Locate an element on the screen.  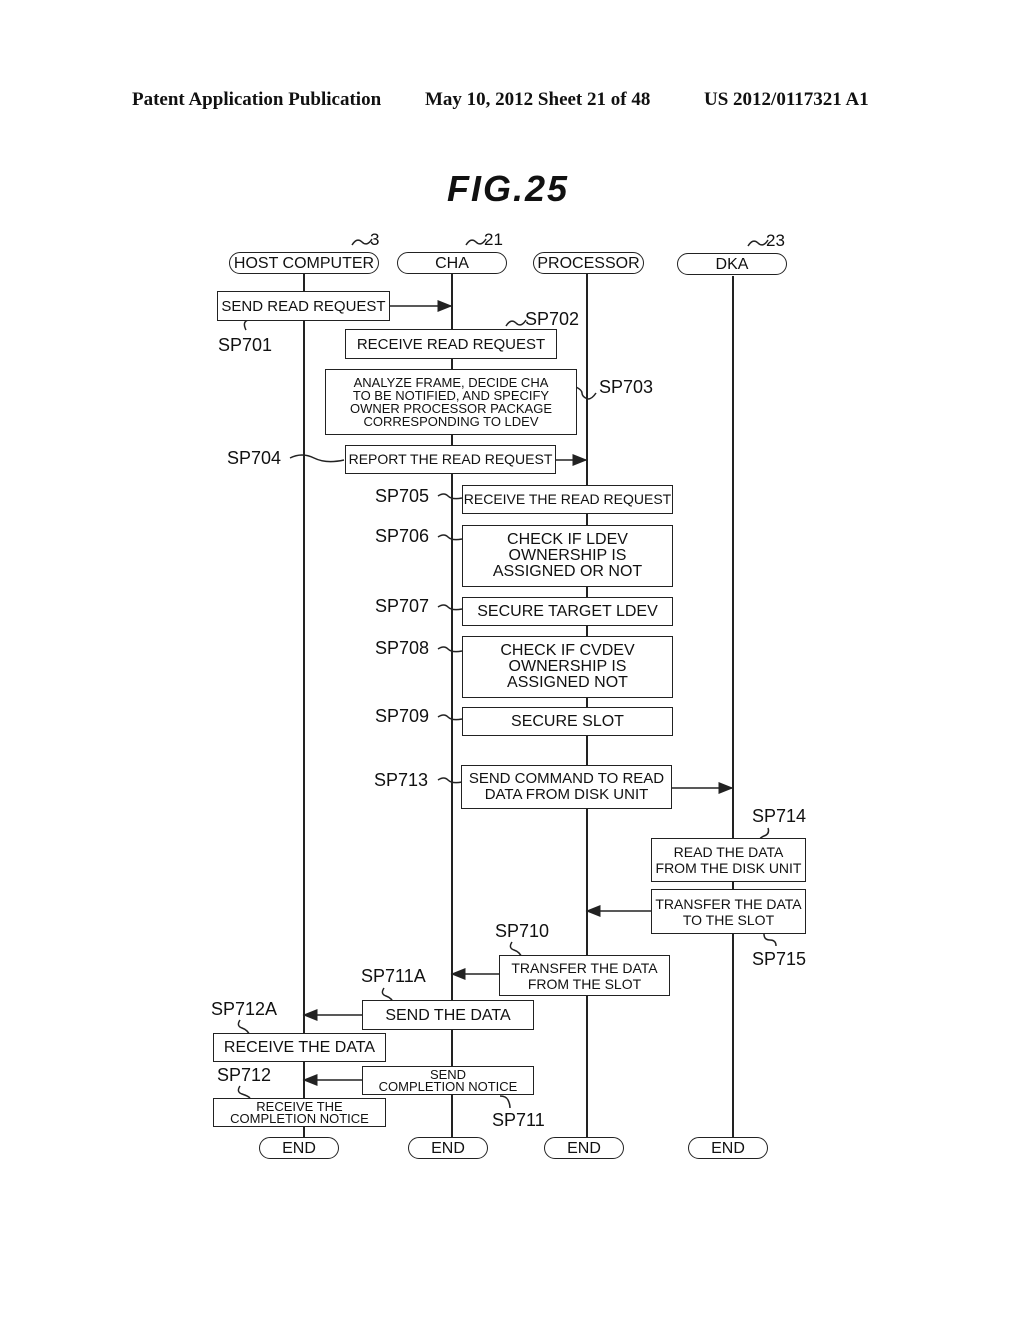
step-label-sp713: SP713 is located at coordinates (401, 780).